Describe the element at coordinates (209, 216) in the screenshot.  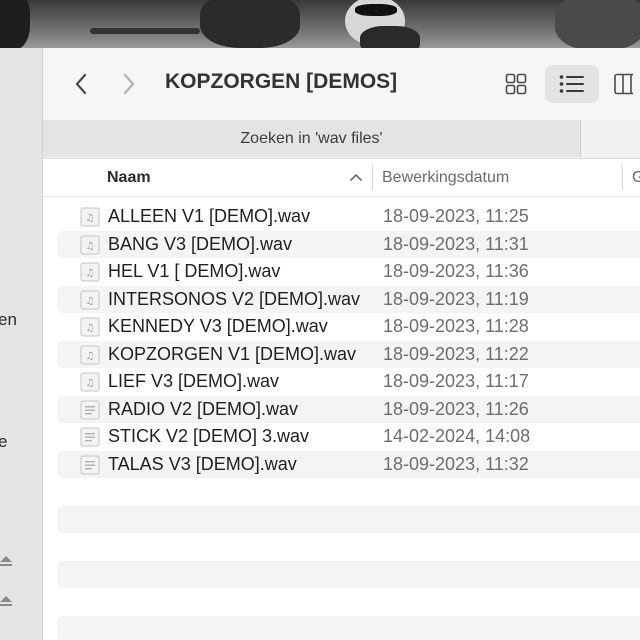
I see `file-name: ALLEEN V1 [DEMO].wav` at that location.